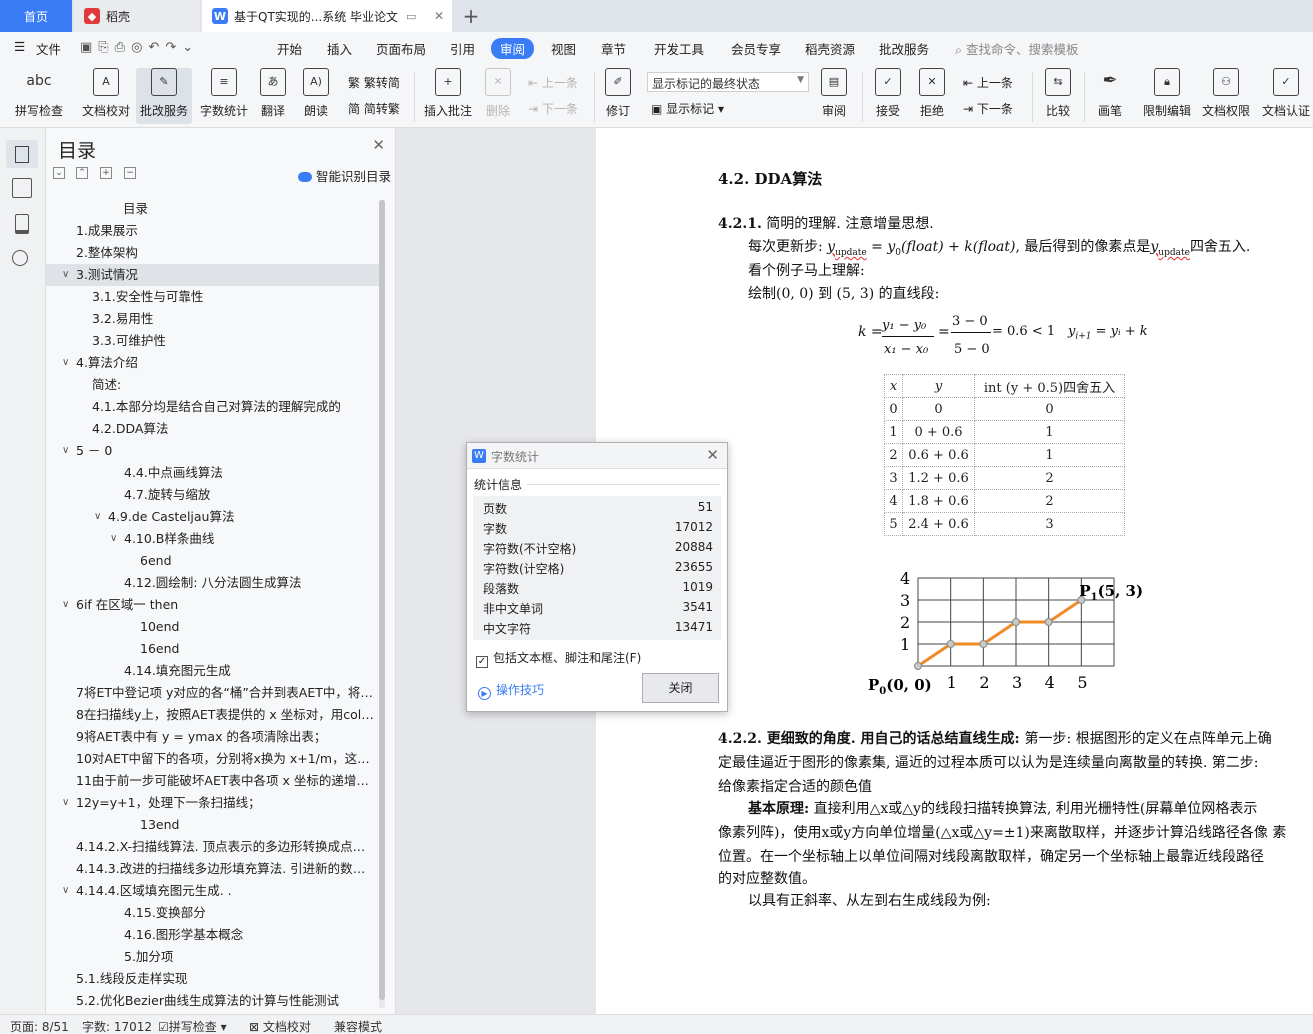  Describe the element at coordinates (439, 16) in the screenshot. I see `close-tab-icon: ✕` at that location.